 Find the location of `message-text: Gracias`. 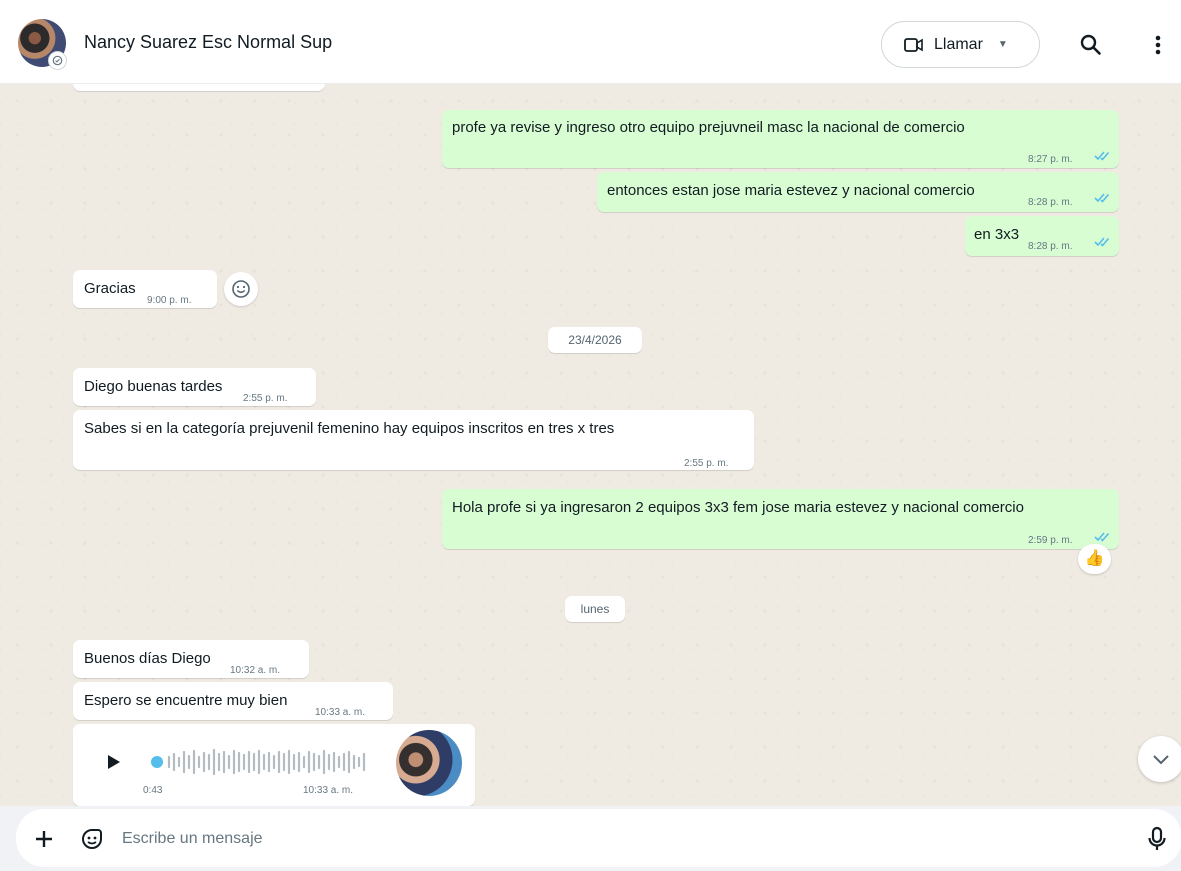

message-text: Gracias is located at coordinates (110, 288).